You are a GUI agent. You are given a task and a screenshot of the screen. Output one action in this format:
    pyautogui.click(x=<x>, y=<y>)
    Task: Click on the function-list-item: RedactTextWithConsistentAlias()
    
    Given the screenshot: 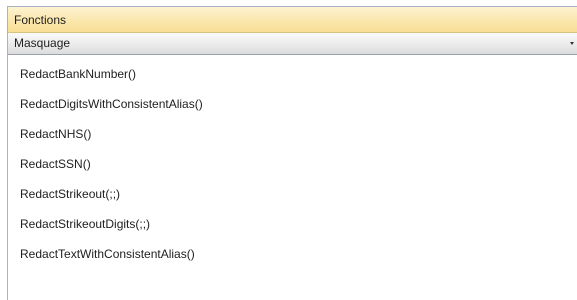 What is the action you would take?
    pyautogui.click(x=292, y=254)
    